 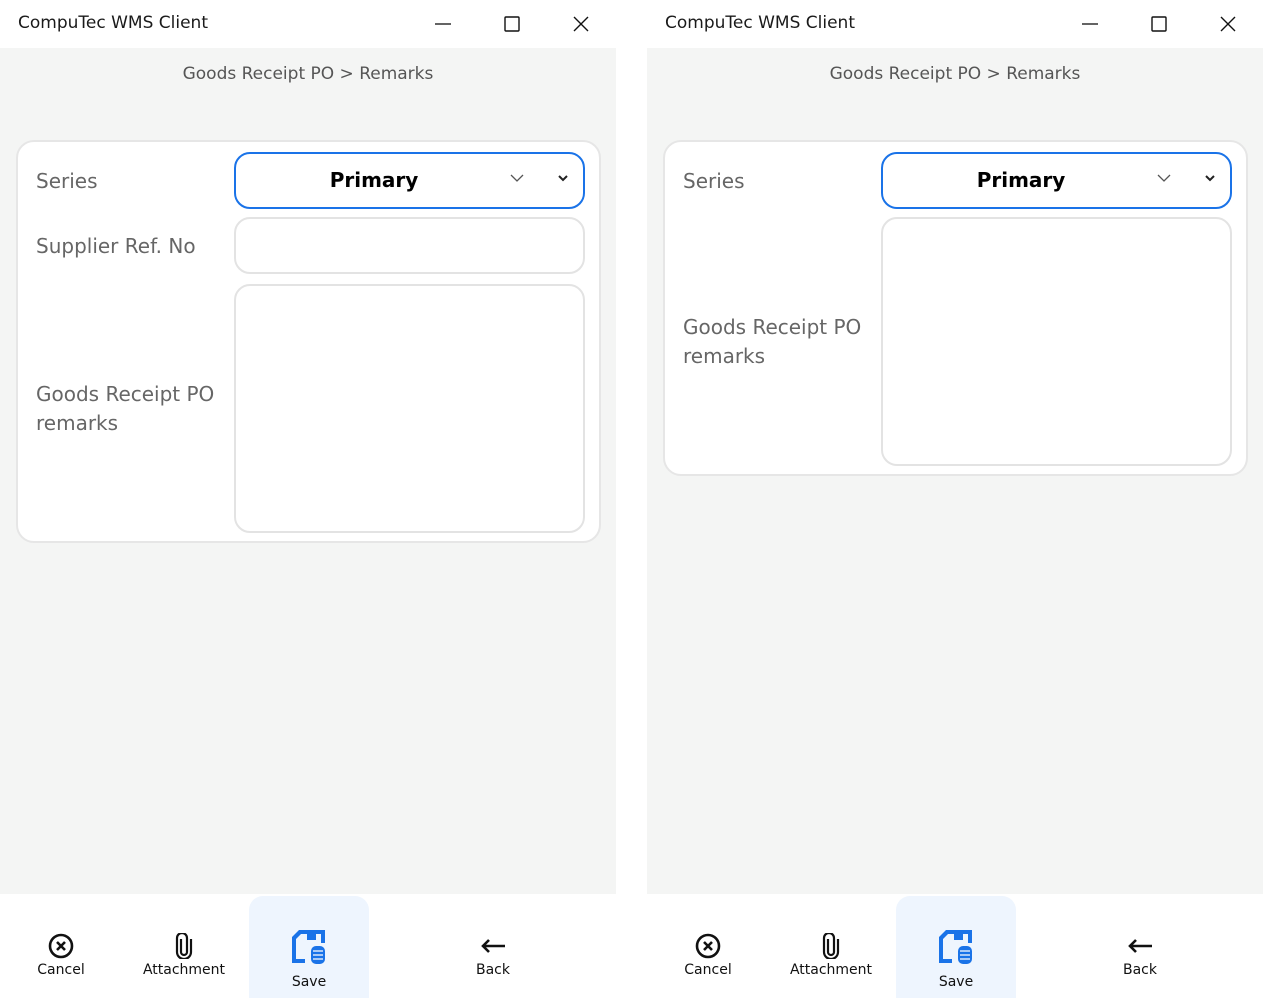 What do you see at coordinates (116, 246) in the screenshot?
I see `supplier-ref-label: Supplier Ref. No` at bounding box center [116, 246].